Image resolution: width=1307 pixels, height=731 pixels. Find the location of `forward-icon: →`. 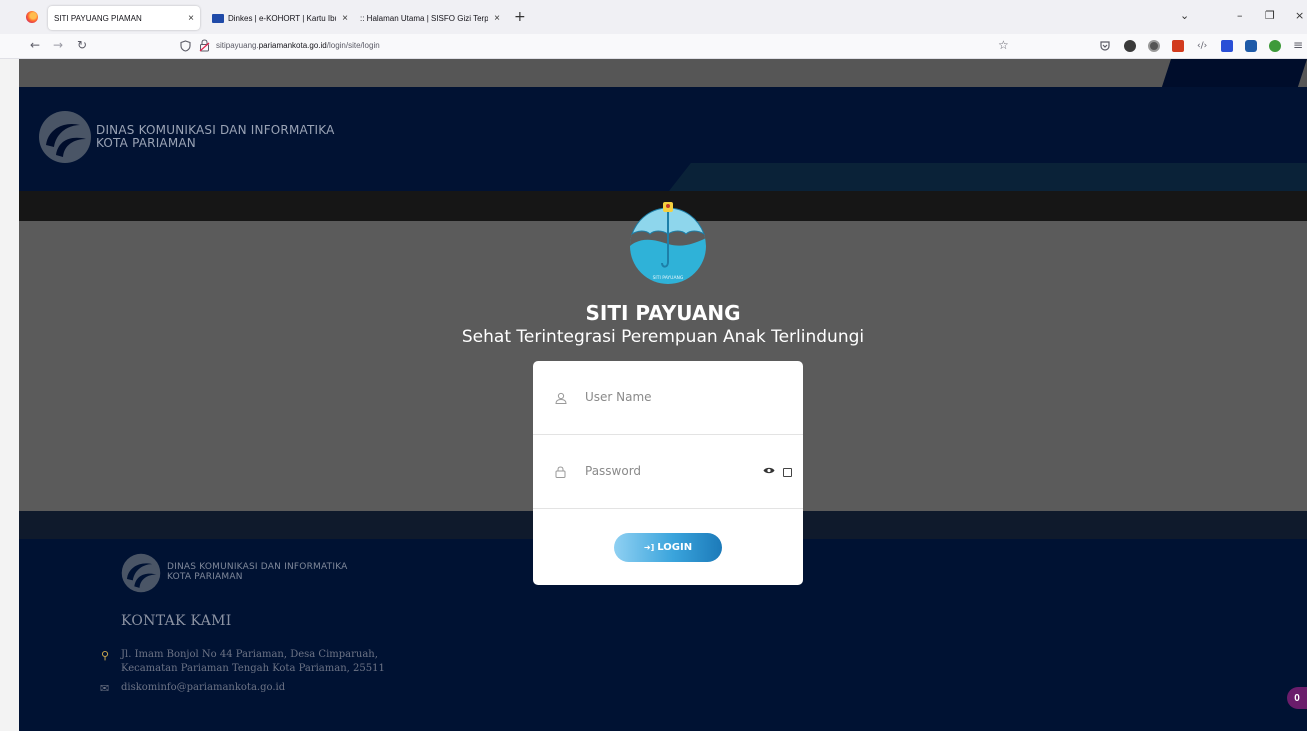

forward-icon: → is located at coordinates (58, 45).